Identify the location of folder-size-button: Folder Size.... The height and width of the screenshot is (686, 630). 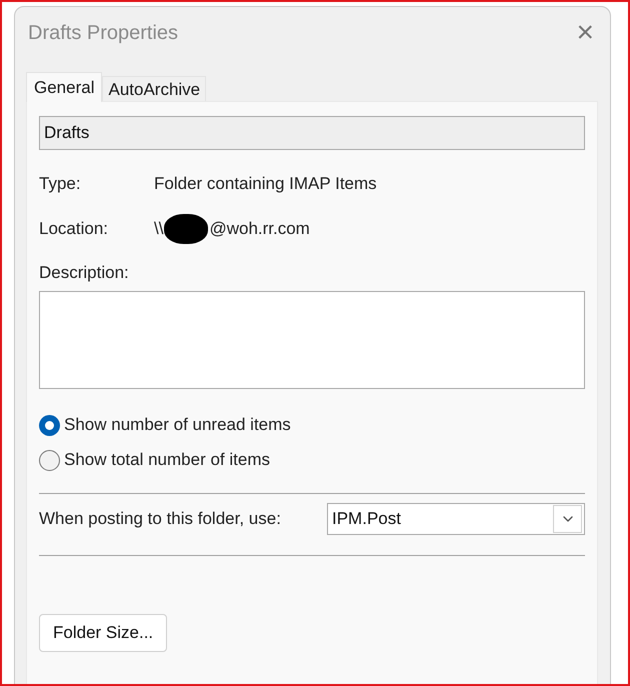
(103, 633).